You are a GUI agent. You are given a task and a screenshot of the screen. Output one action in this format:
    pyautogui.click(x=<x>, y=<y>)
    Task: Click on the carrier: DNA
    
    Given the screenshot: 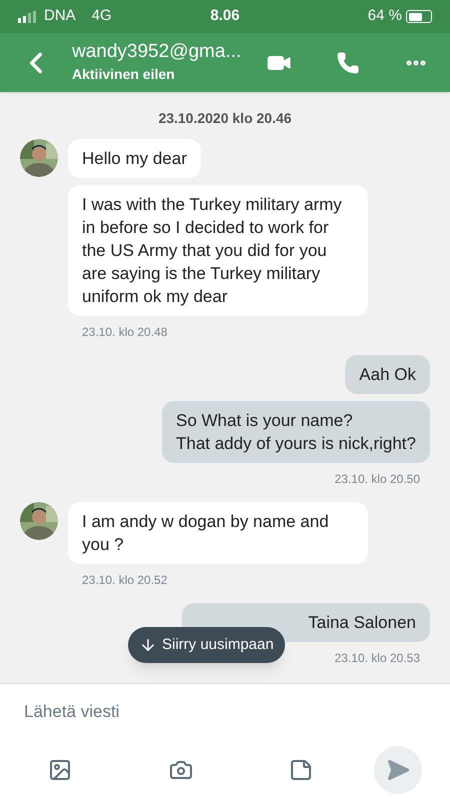 What is the action you would take?
    pyautogui.click(x=60, y=16)
    